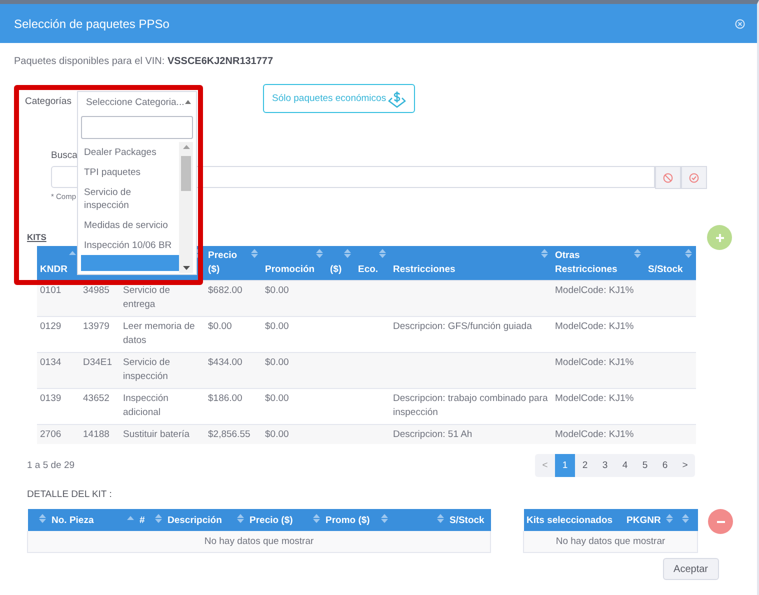 This screenshot has width=759, height=595. I want to click on table-cell: 0139, so click(51, 398).